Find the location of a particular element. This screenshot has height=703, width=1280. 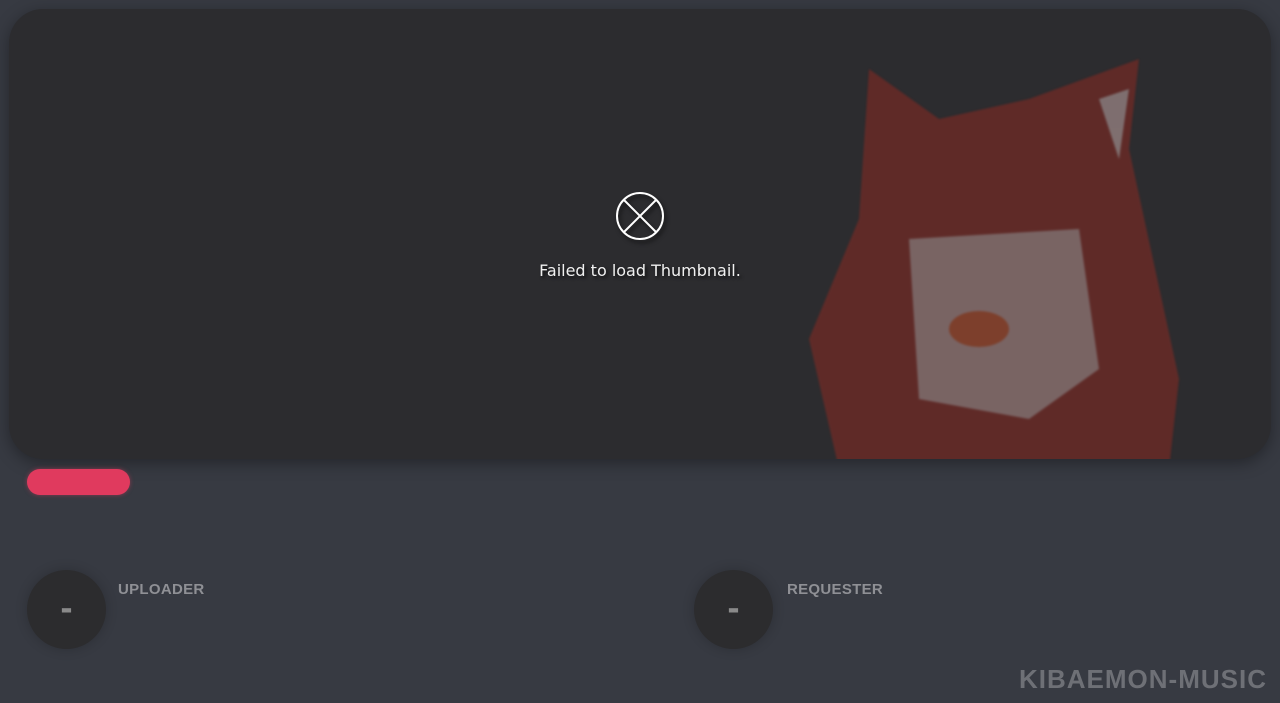

requester-label: REQUESTER is located at coordinates (835, 589).